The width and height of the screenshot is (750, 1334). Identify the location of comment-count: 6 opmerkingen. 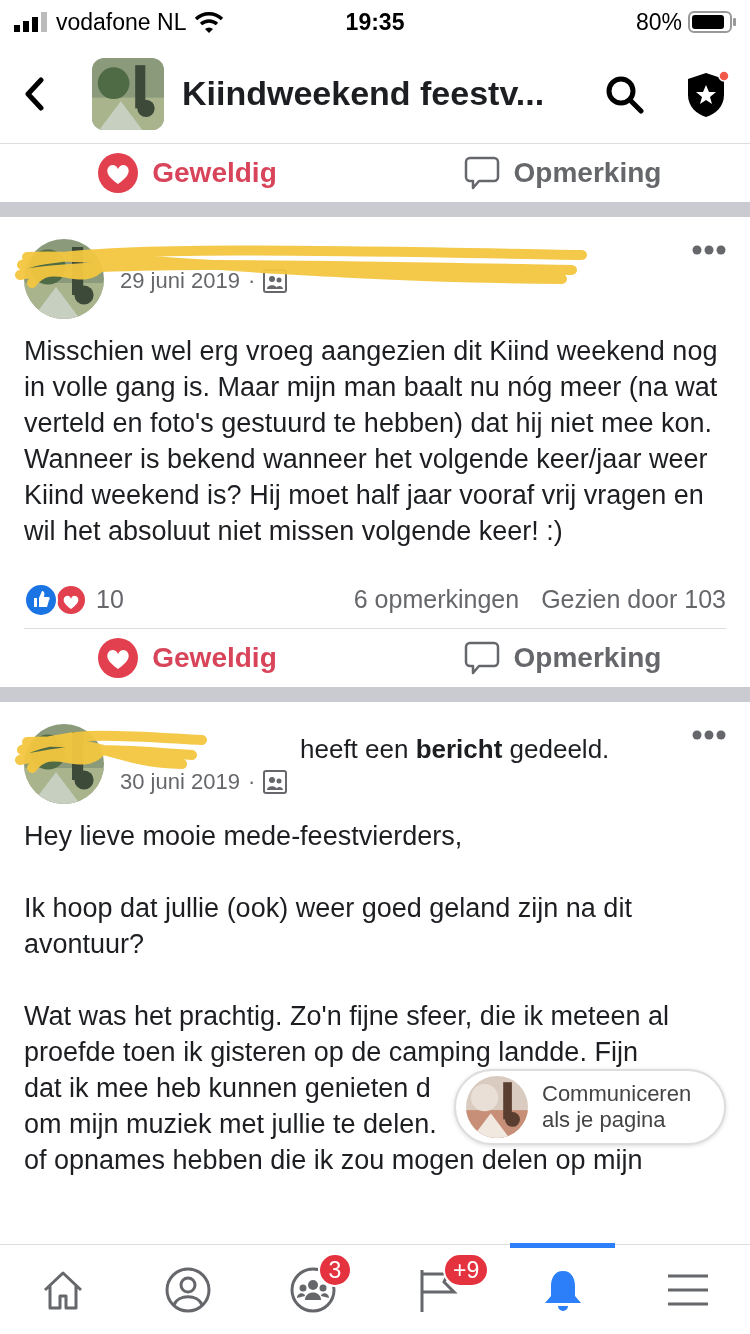
(436, 599).